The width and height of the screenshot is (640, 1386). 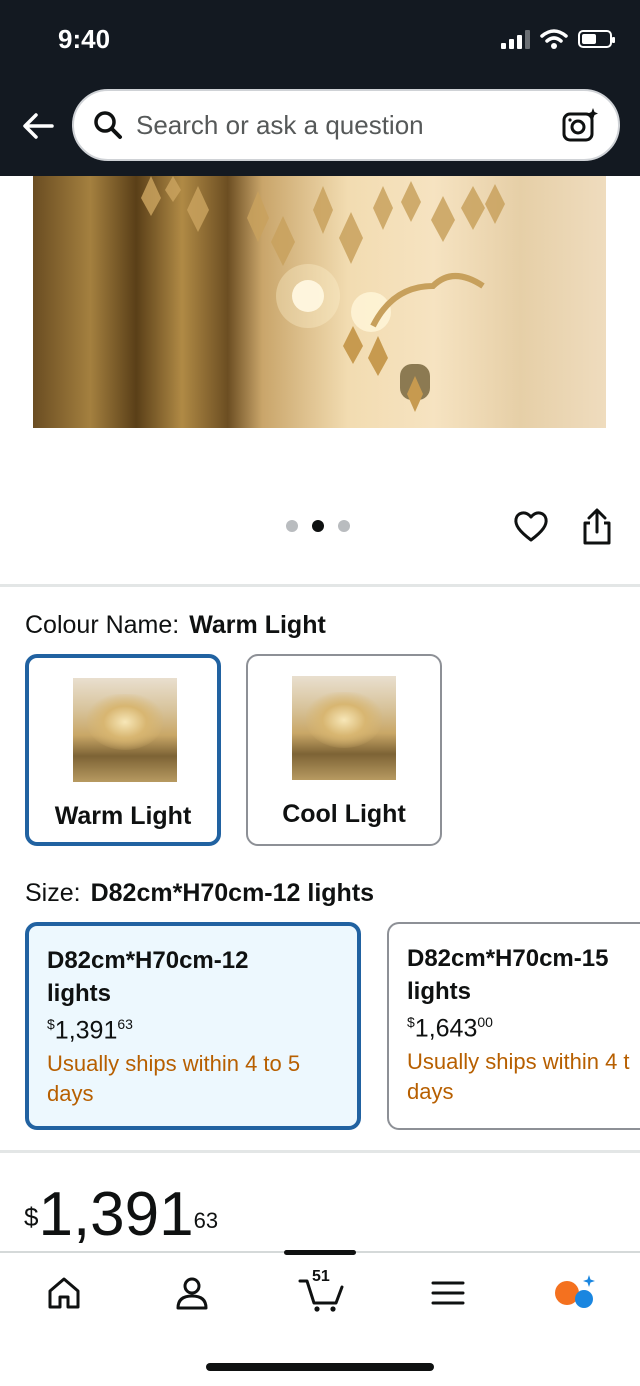 What do you see at coordinates (531, 527) in the screenshot?
I see `heart-icon` at bounding box center [531, 527].